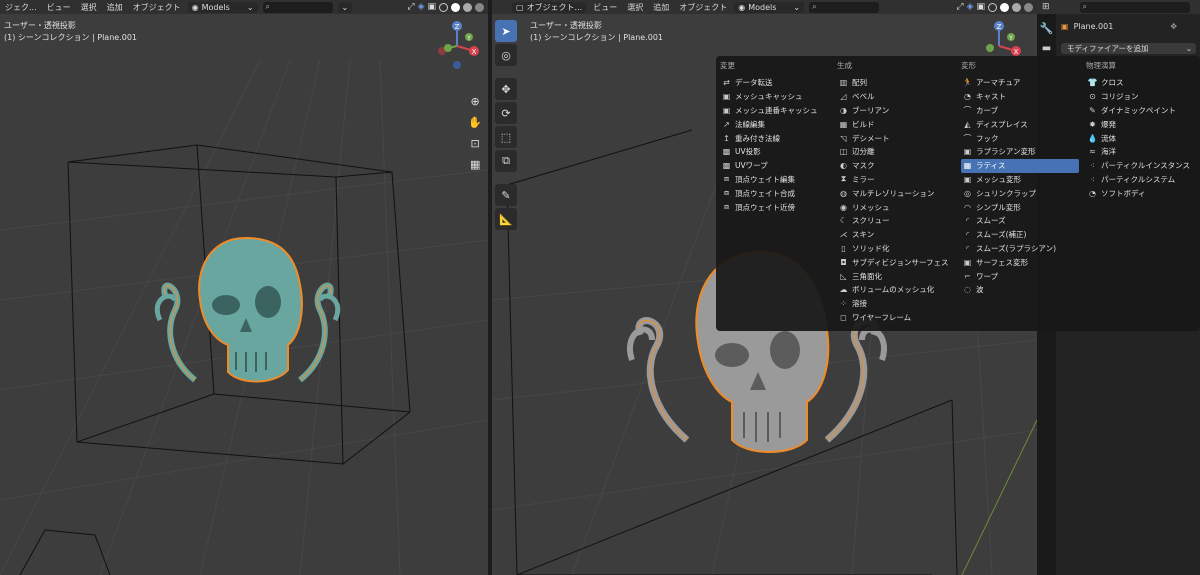  I want to click on scale-tool: ⬚, so click(506, 137).